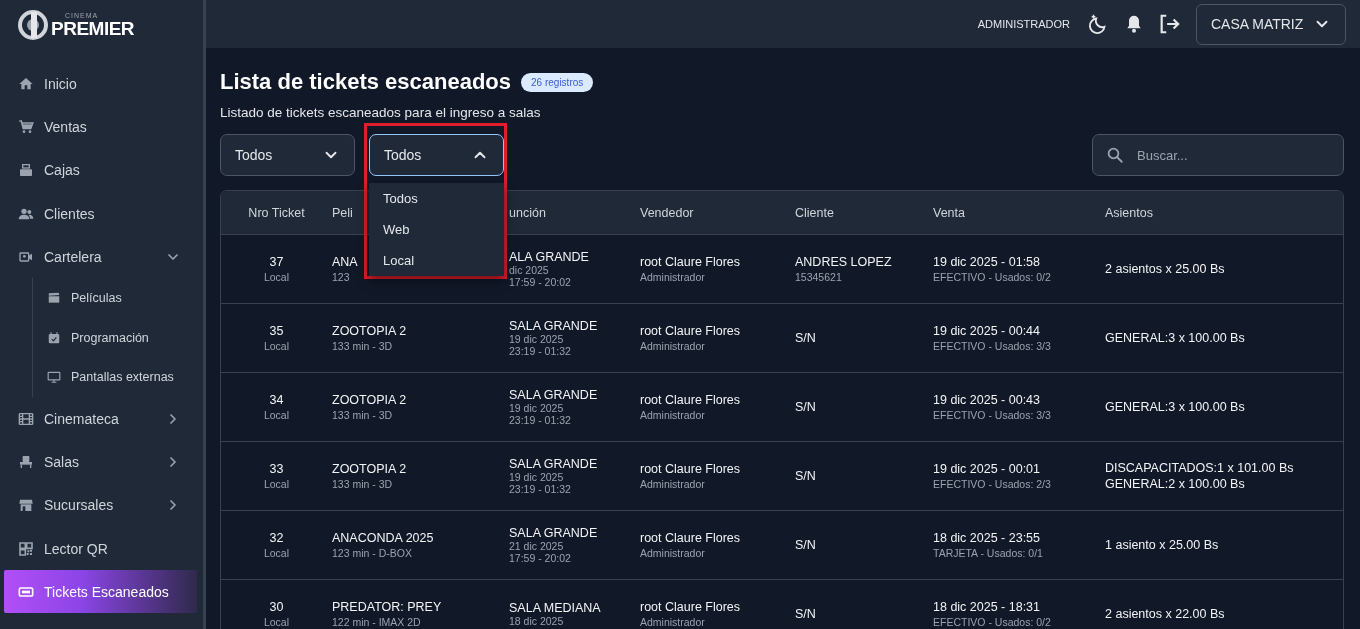  I want to click on column-header: unción, so click(527, 212).